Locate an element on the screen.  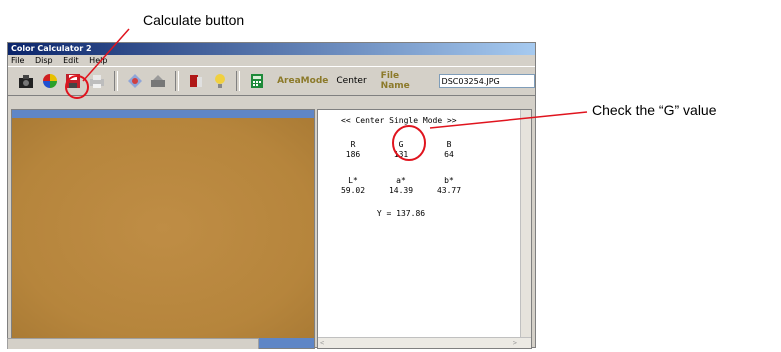
scroll-right-arrow-icon: > is located at coordinates (515, 343).